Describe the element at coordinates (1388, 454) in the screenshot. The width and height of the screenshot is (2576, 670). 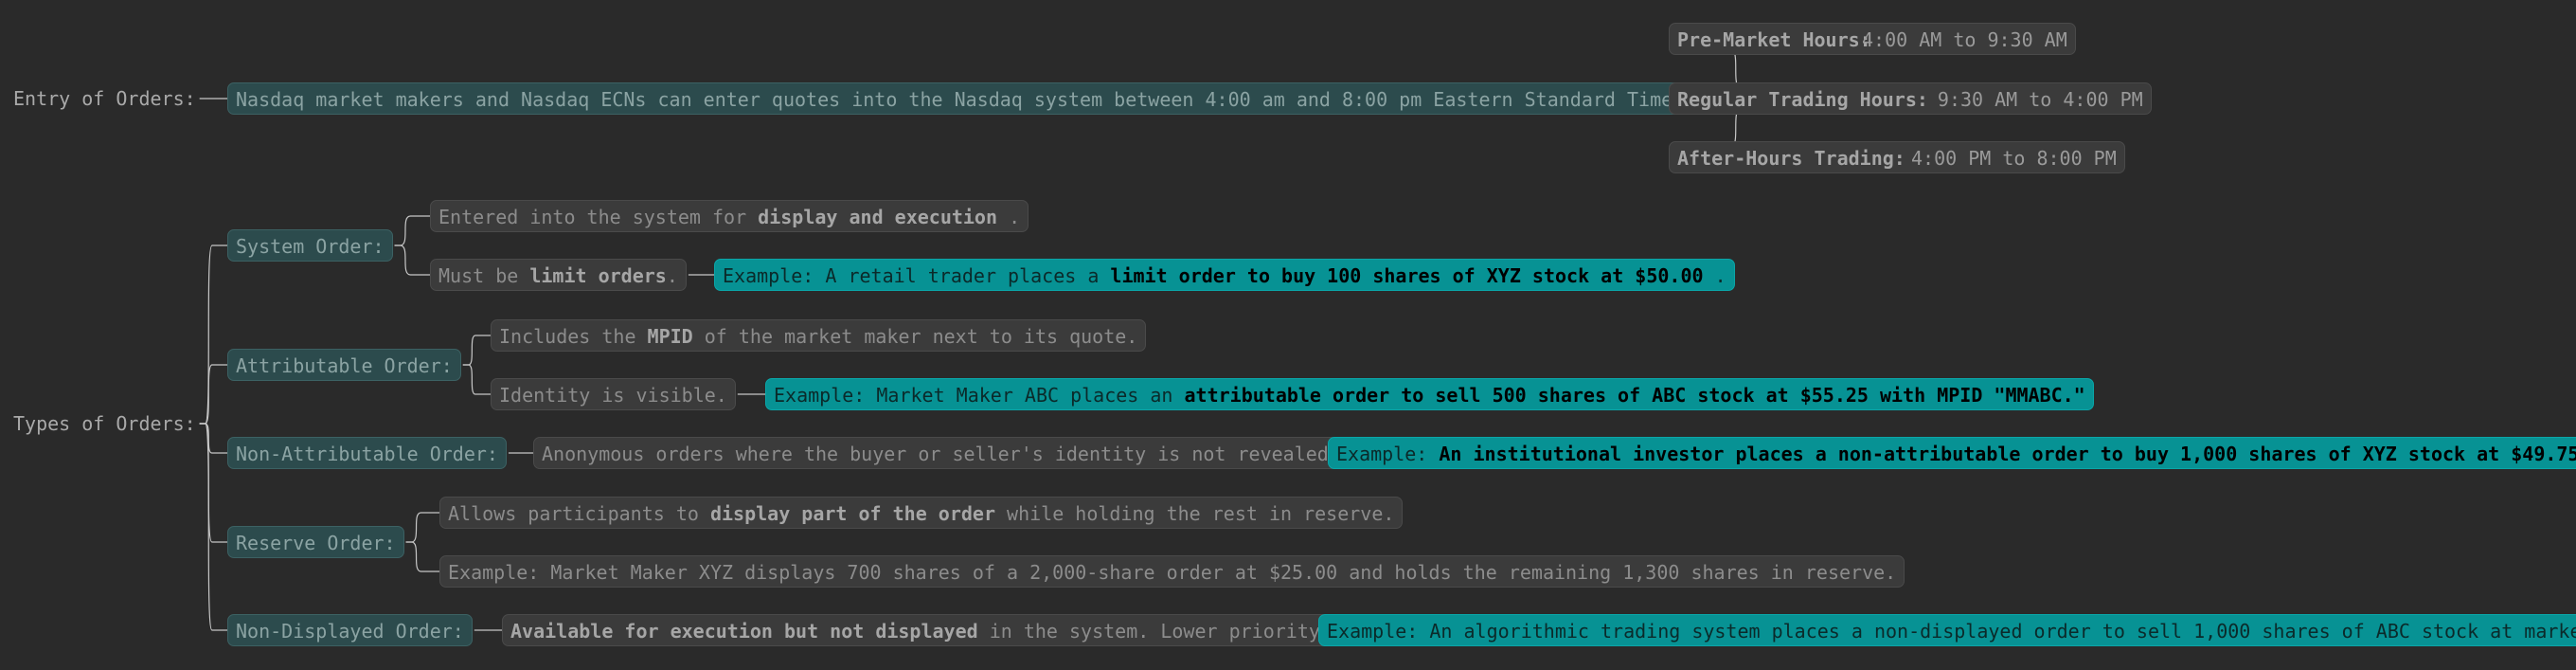
I see `text: Example:` at that location.